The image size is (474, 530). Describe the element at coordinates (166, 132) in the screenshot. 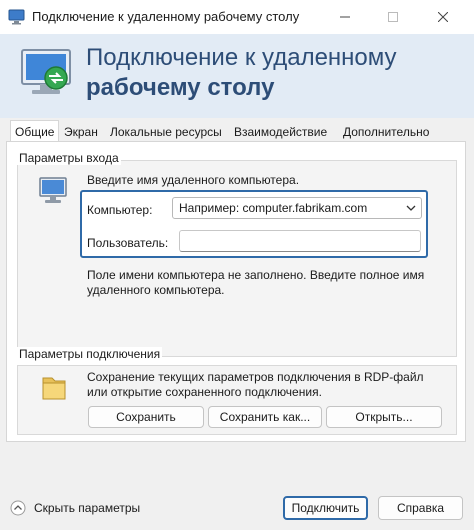

I see `tab-local-resources: Локальные ресурсы` at that location.